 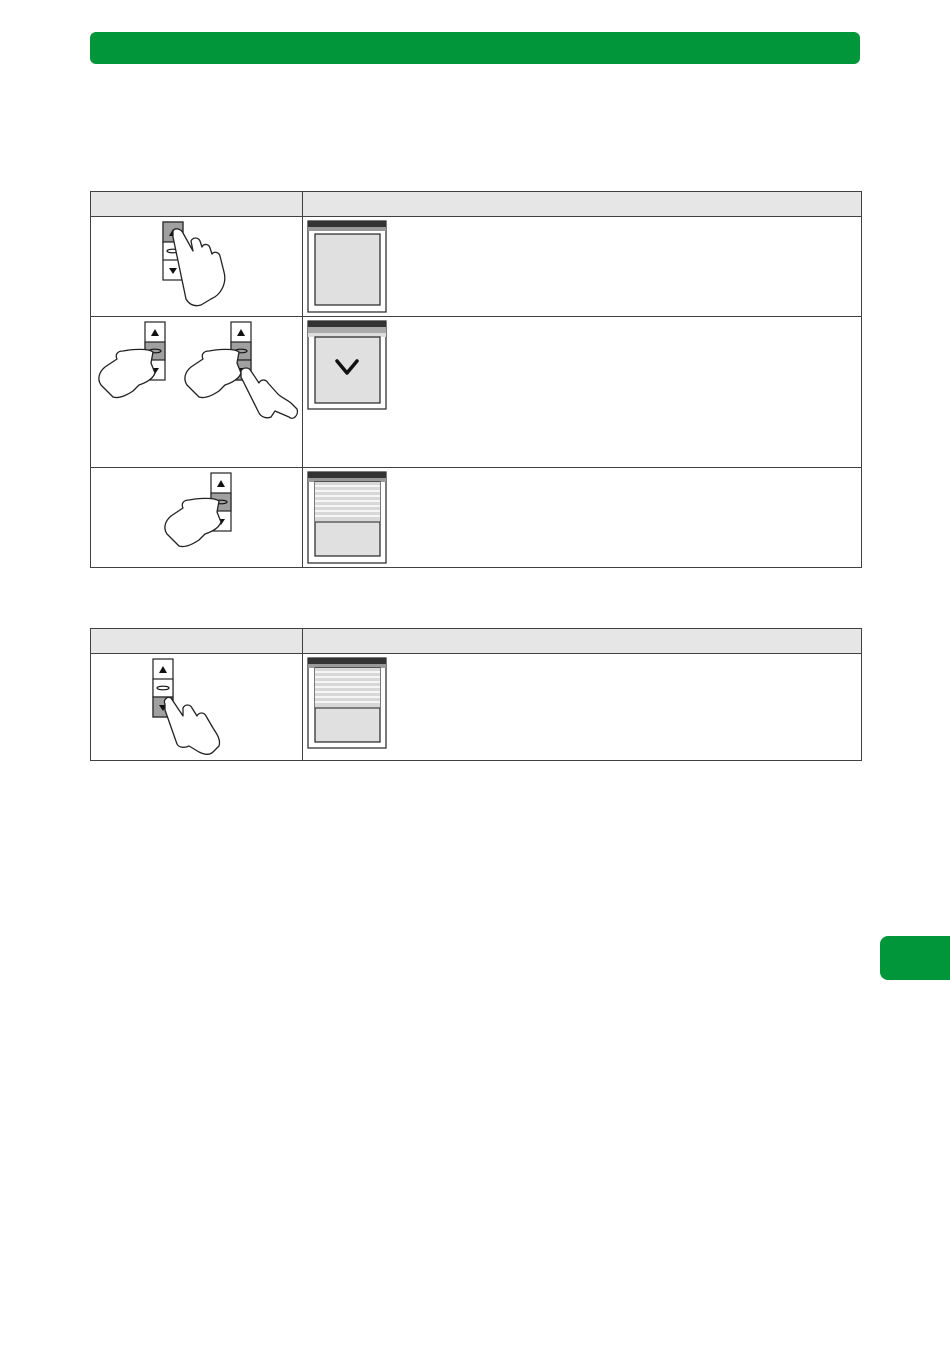 What do you see at coordinates (915, 958) in the screenshot?
I see `chapter-side-tab` at bounding box center [915, 958].